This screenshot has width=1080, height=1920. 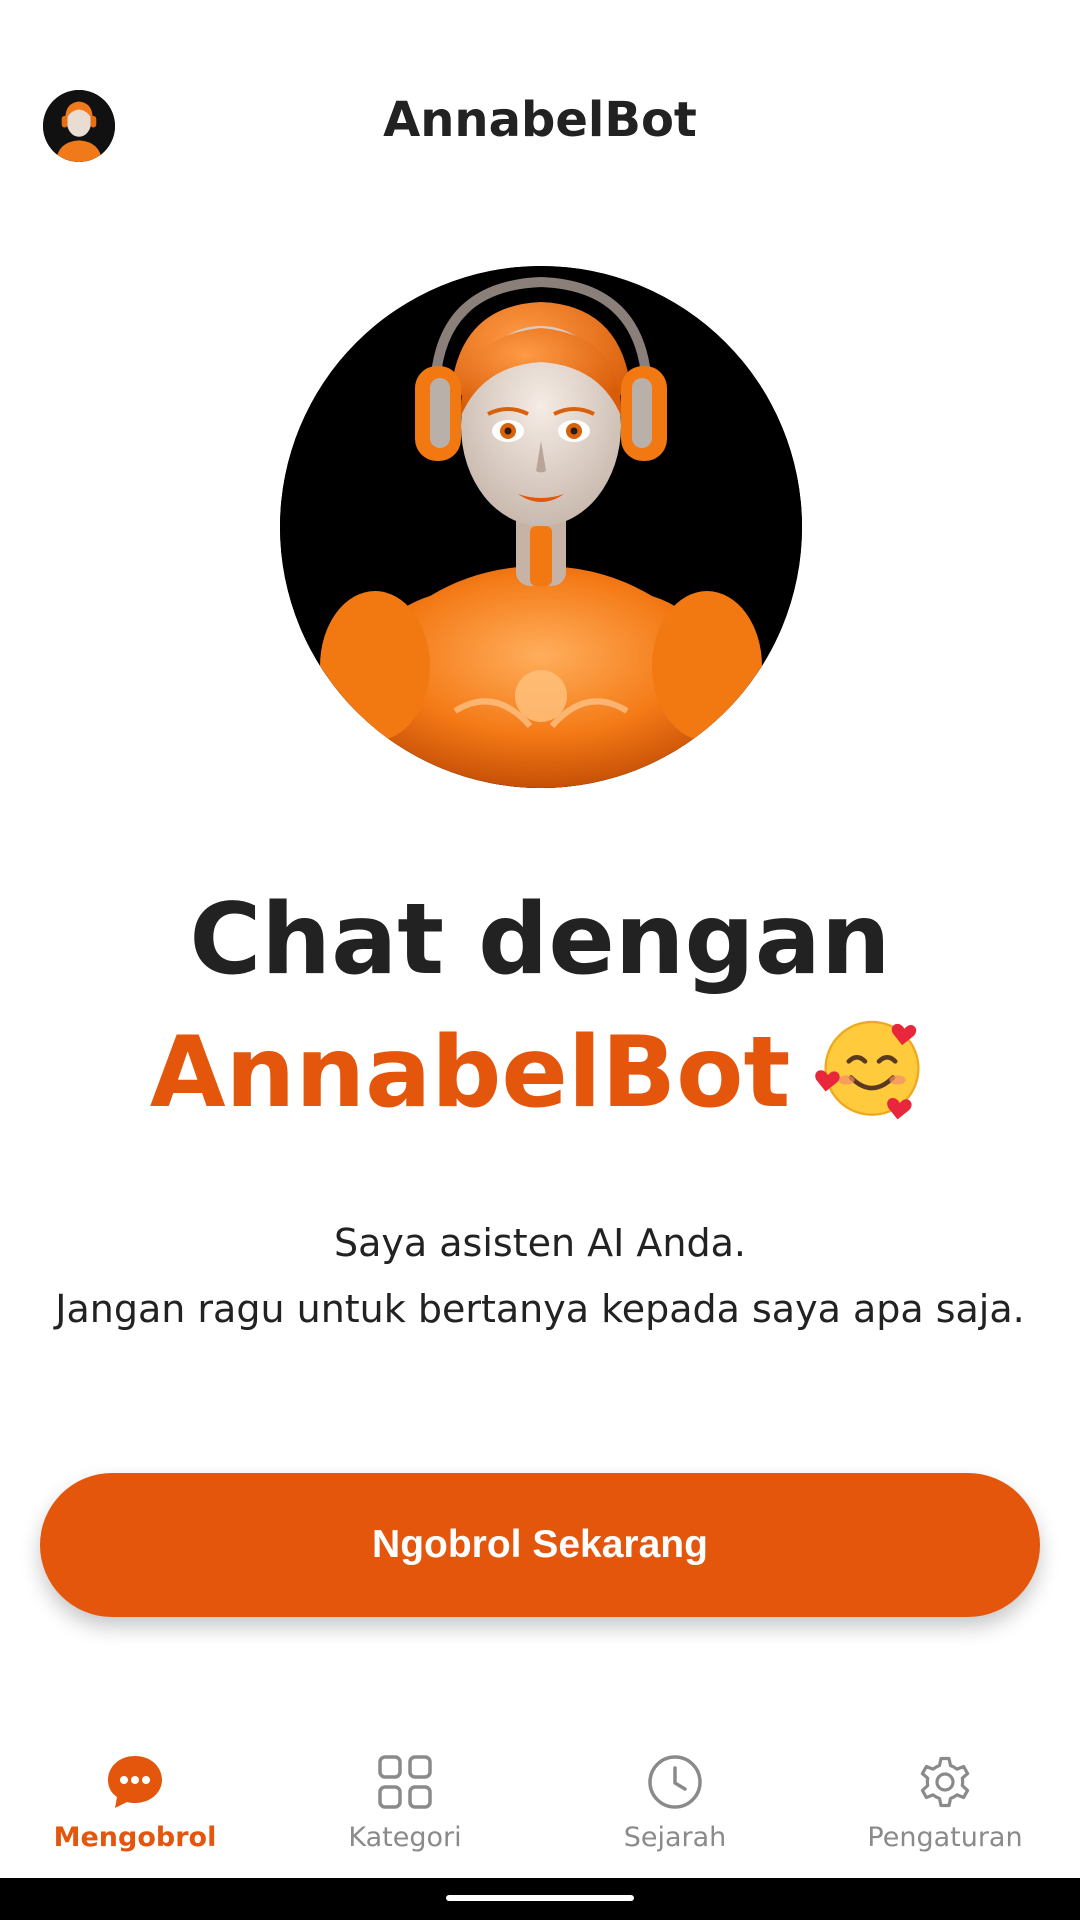 I want to click on bottom-navigation: Mengobrol Kategori Sejarah Pengaturan, so click(x=540, y=1804).